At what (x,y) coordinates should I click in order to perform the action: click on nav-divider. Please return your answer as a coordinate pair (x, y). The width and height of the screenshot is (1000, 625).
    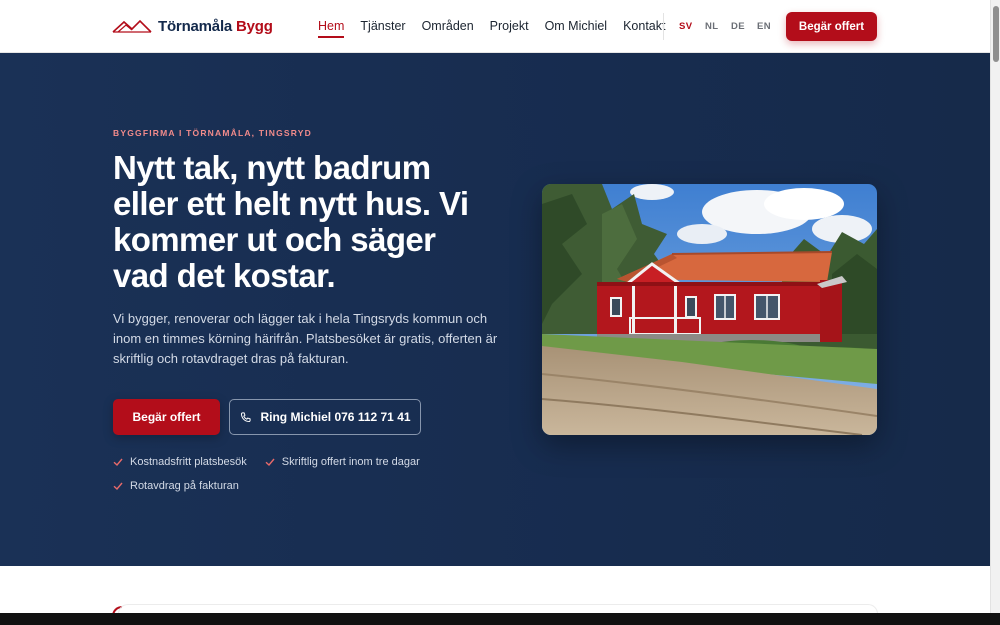
    Looking at the image, I should click on (663, 26).